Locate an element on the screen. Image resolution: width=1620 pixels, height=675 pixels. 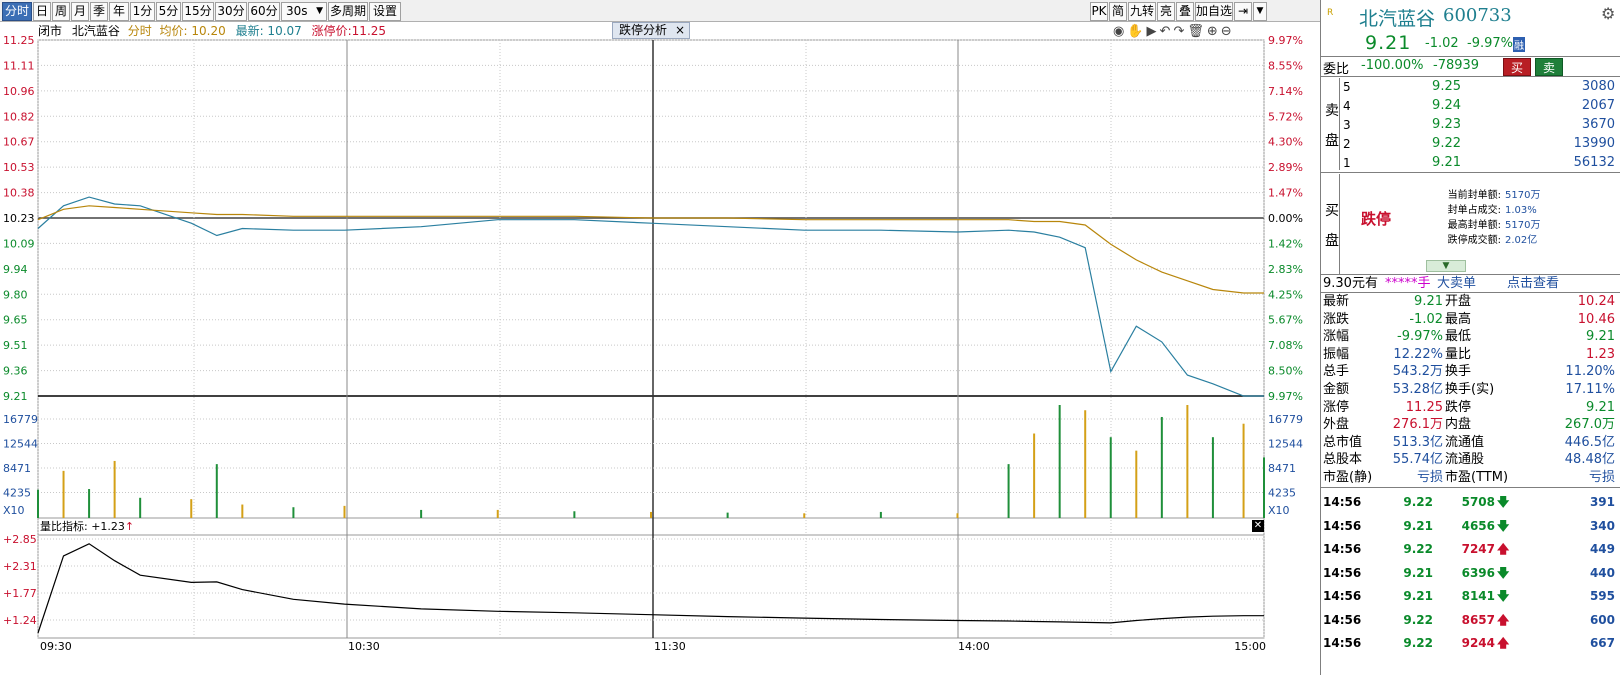
stat-label: 外盘 is located at coordinates (1336, 425).